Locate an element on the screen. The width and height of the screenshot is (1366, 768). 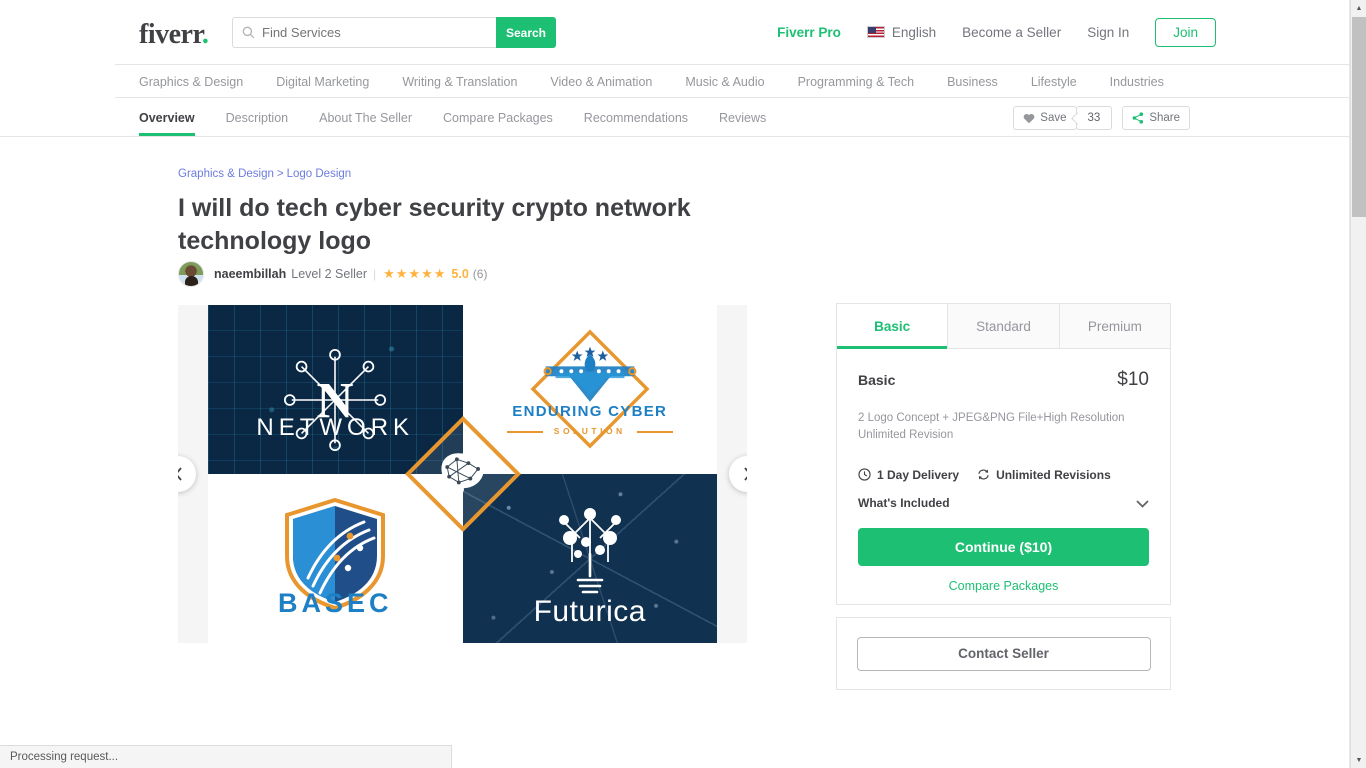
category-item-digital-marketing: Digital Marketing is located at coordinates (322, 82).